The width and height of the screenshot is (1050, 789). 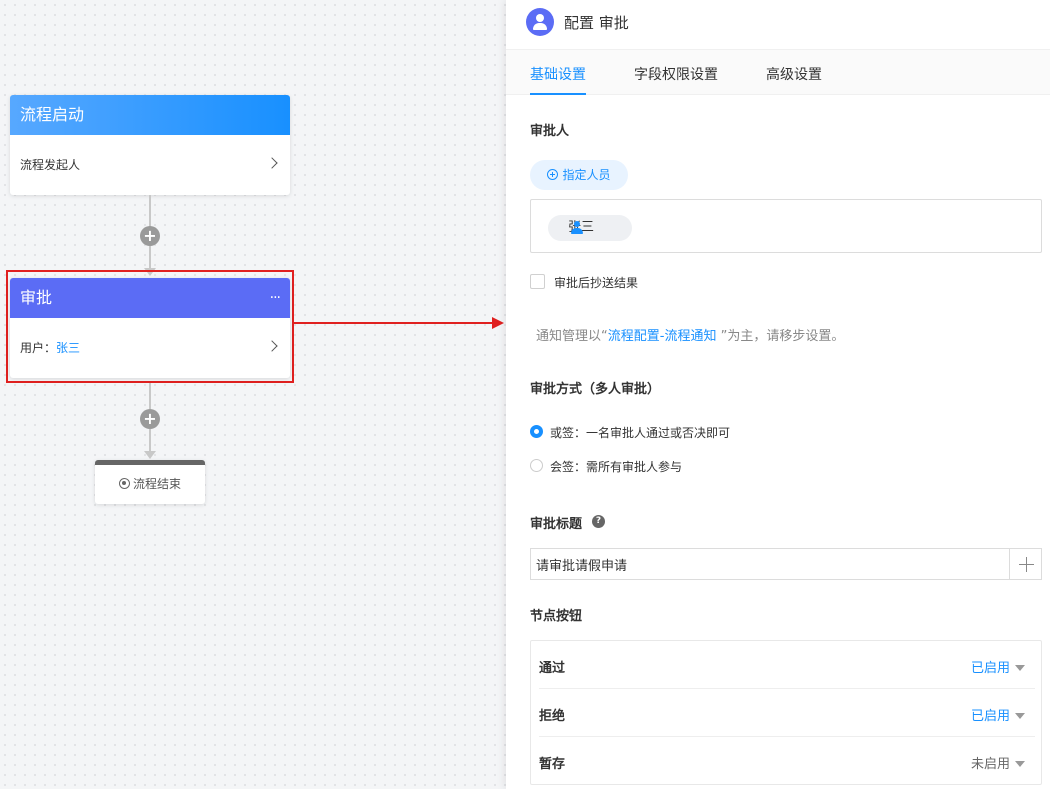 What do you see at coordinates (156, 484) in the screenshot?
I see `end-node-label: 流程结束` at bounding box center [156, 484].